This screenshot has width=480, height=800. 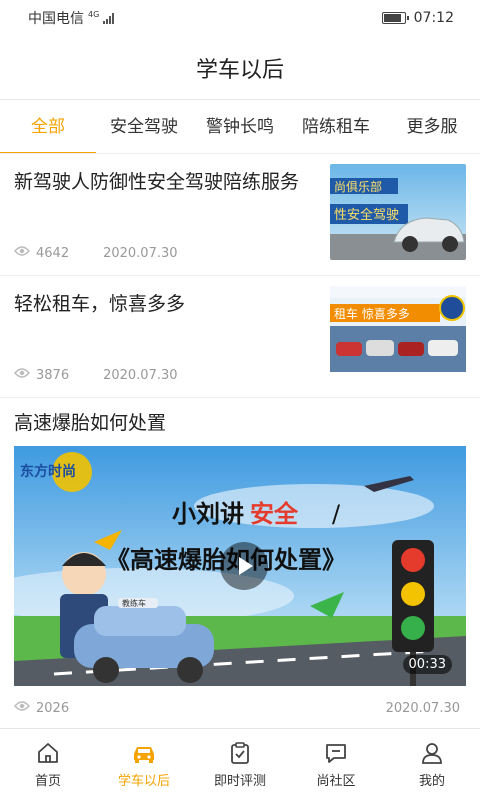 What do you see at coordinates (274, 514) in the screenshot?
I see `video-banner-highlight: 安全` at bounding box center [274, 514].